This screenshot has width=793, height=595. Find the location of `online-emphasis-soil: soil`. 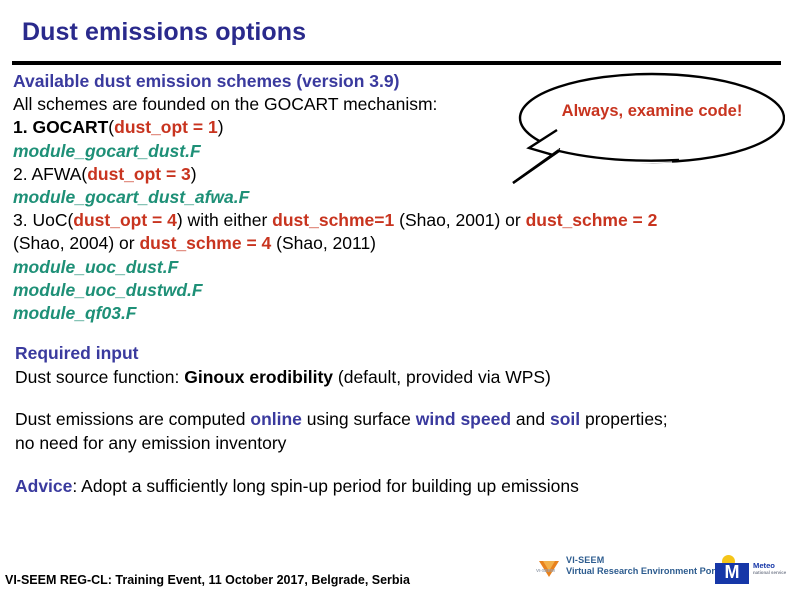

online-emphasis-soil: soil is located at coordinates (565, 419).